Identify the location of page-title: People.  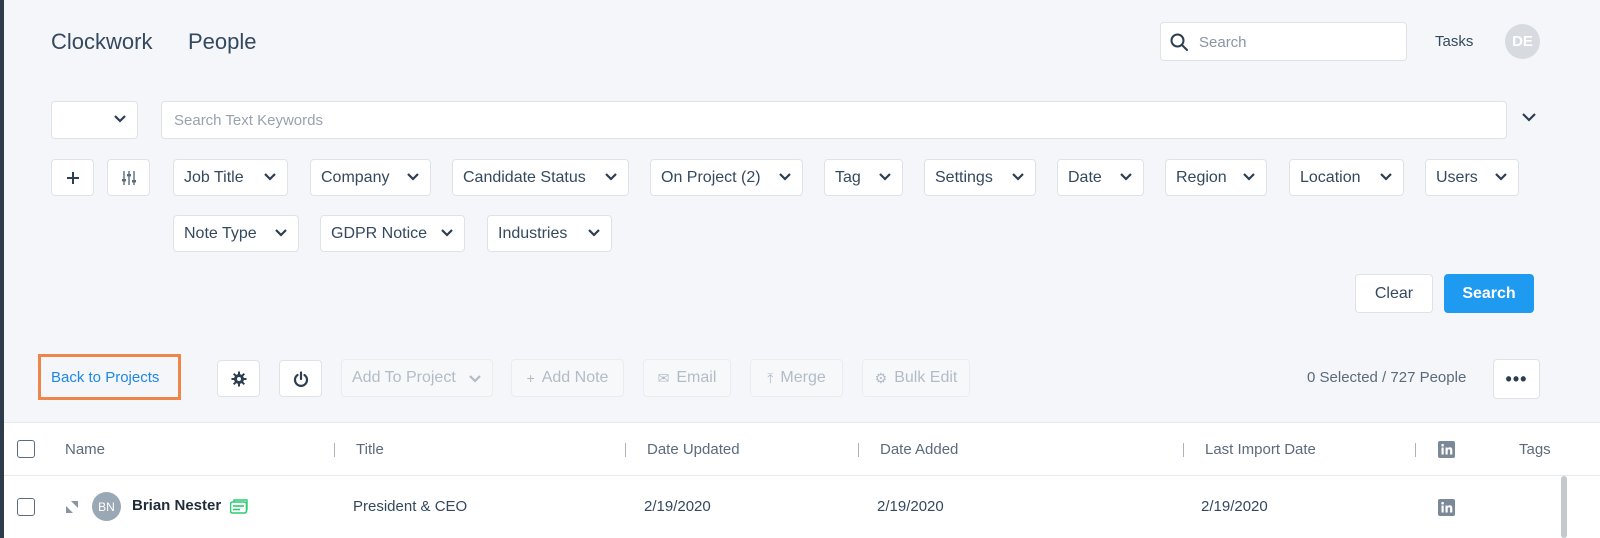
(222, 41).